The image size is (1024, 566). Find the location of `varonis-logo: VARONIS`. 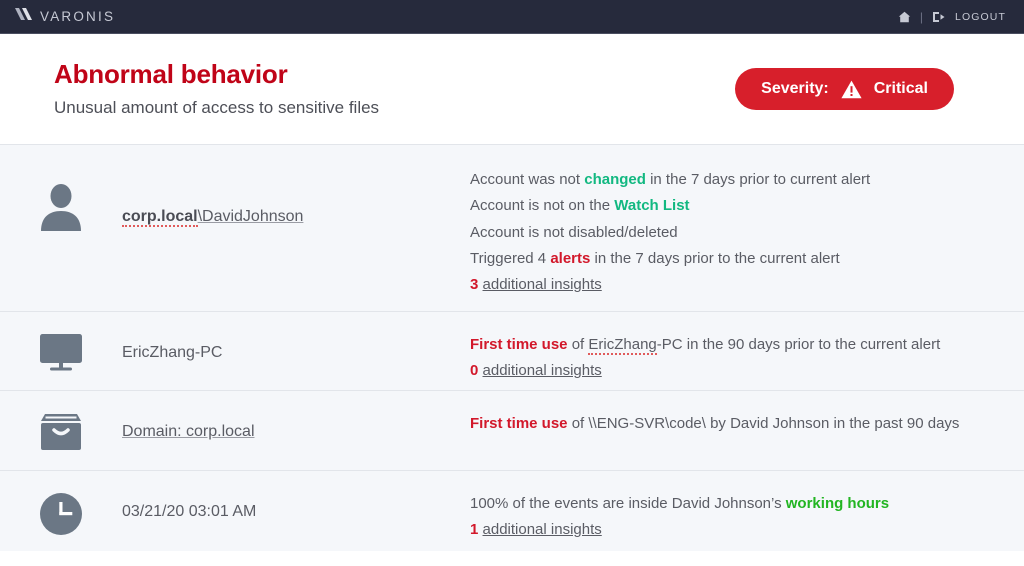

varonis-logo: VARONIS is located at coordinates (64, 16).